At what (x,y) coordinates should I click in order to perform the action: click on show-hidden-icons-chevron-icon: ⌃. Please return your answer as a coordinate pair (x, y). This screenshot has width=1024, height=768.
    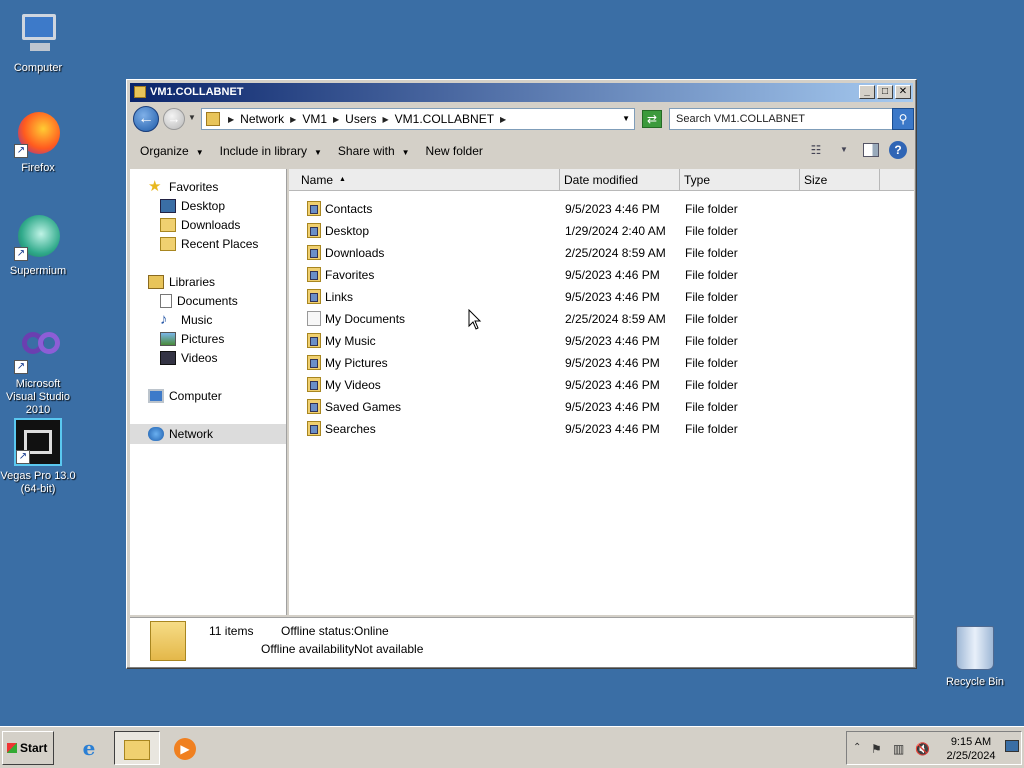
    Looking at the image, I should click on (857, 747).